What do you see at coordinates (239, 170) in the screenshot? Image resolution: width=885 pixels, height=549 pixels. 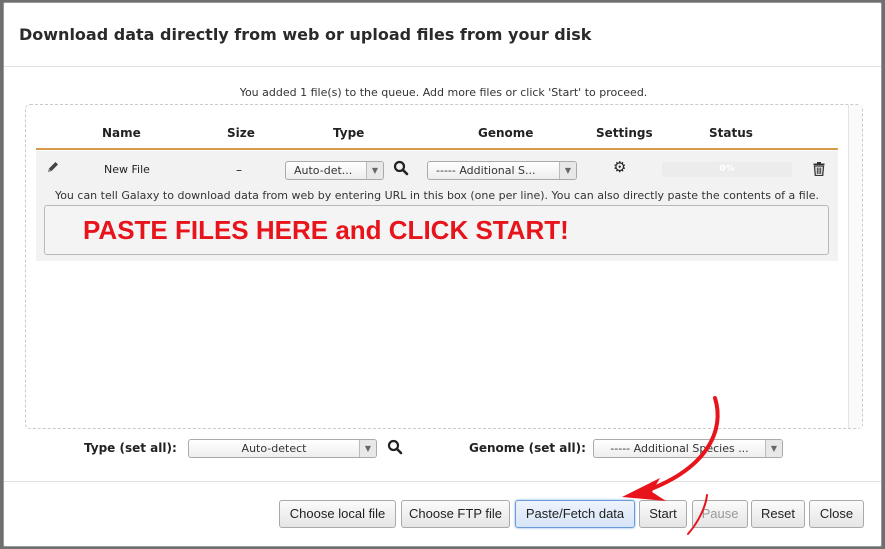 I see `file-size: –` at bounding box center [239, 170].